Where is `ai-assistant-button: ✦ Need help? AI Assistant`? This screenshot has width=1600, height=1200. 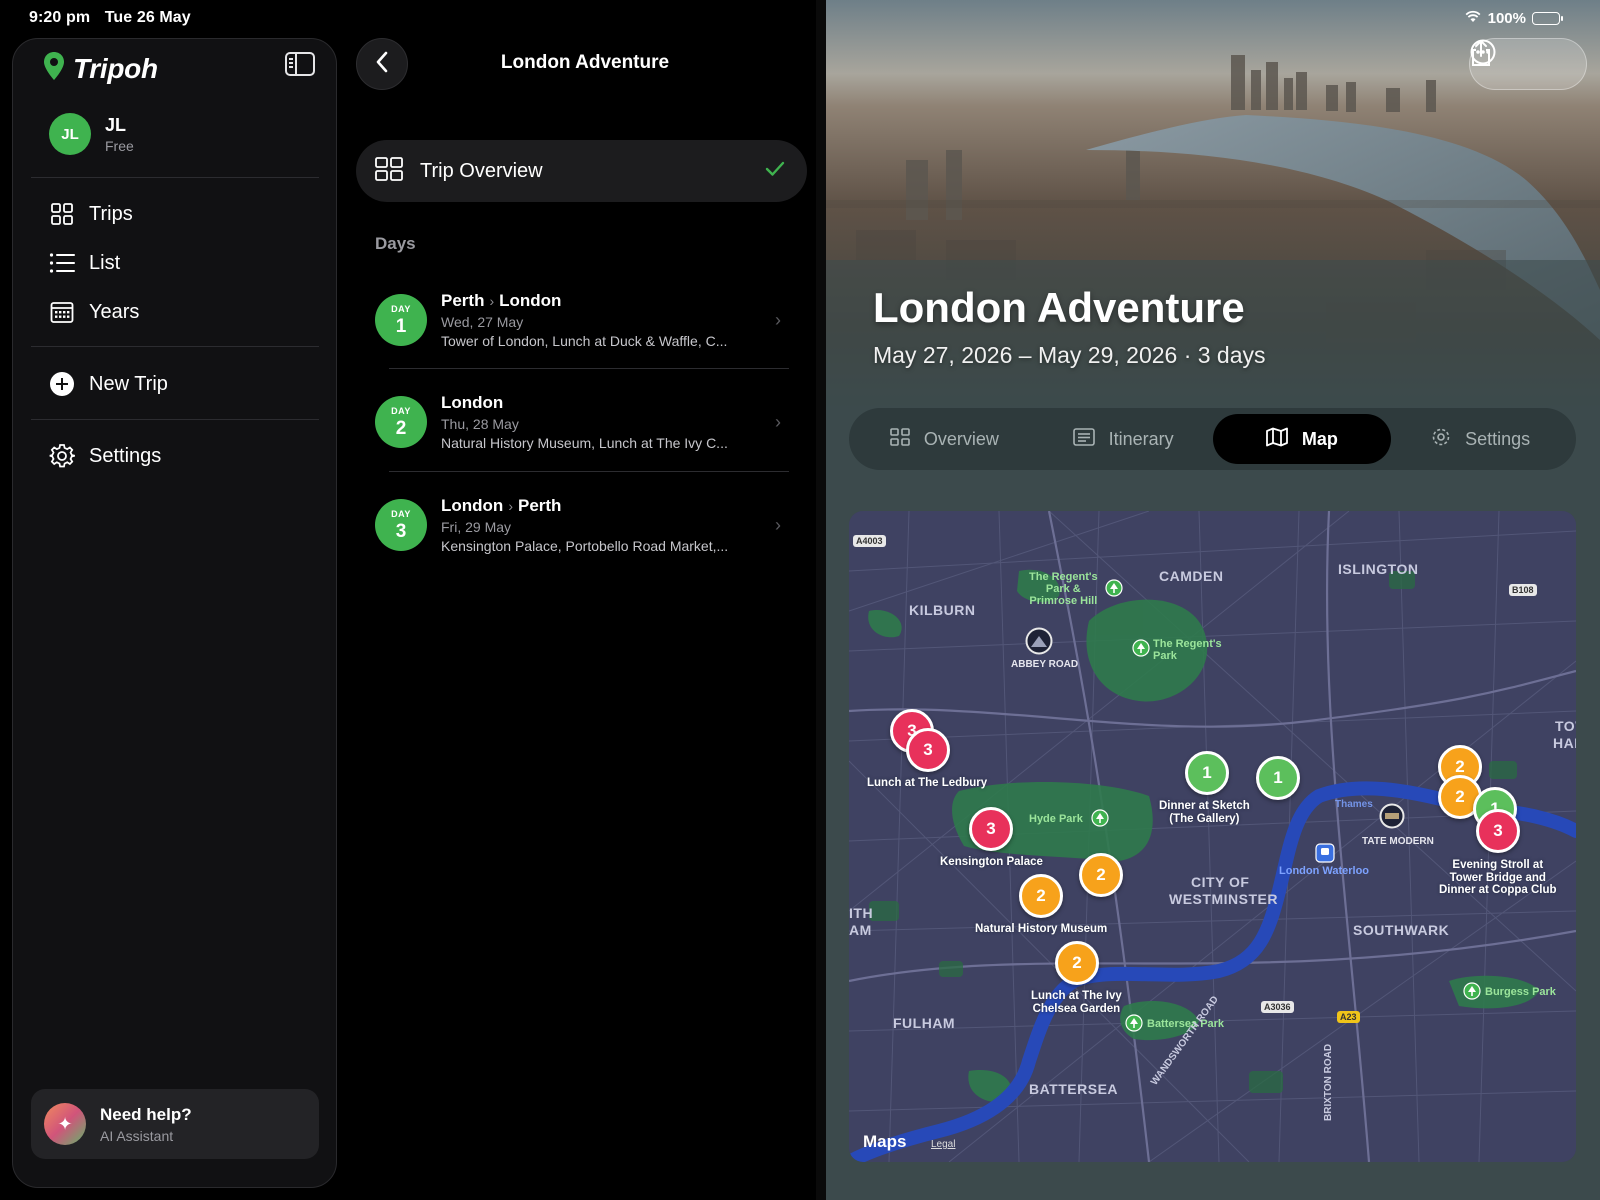 ai-assistant-button: ✦ Need help? AI Assistant is located at coordinates (175, 1124).